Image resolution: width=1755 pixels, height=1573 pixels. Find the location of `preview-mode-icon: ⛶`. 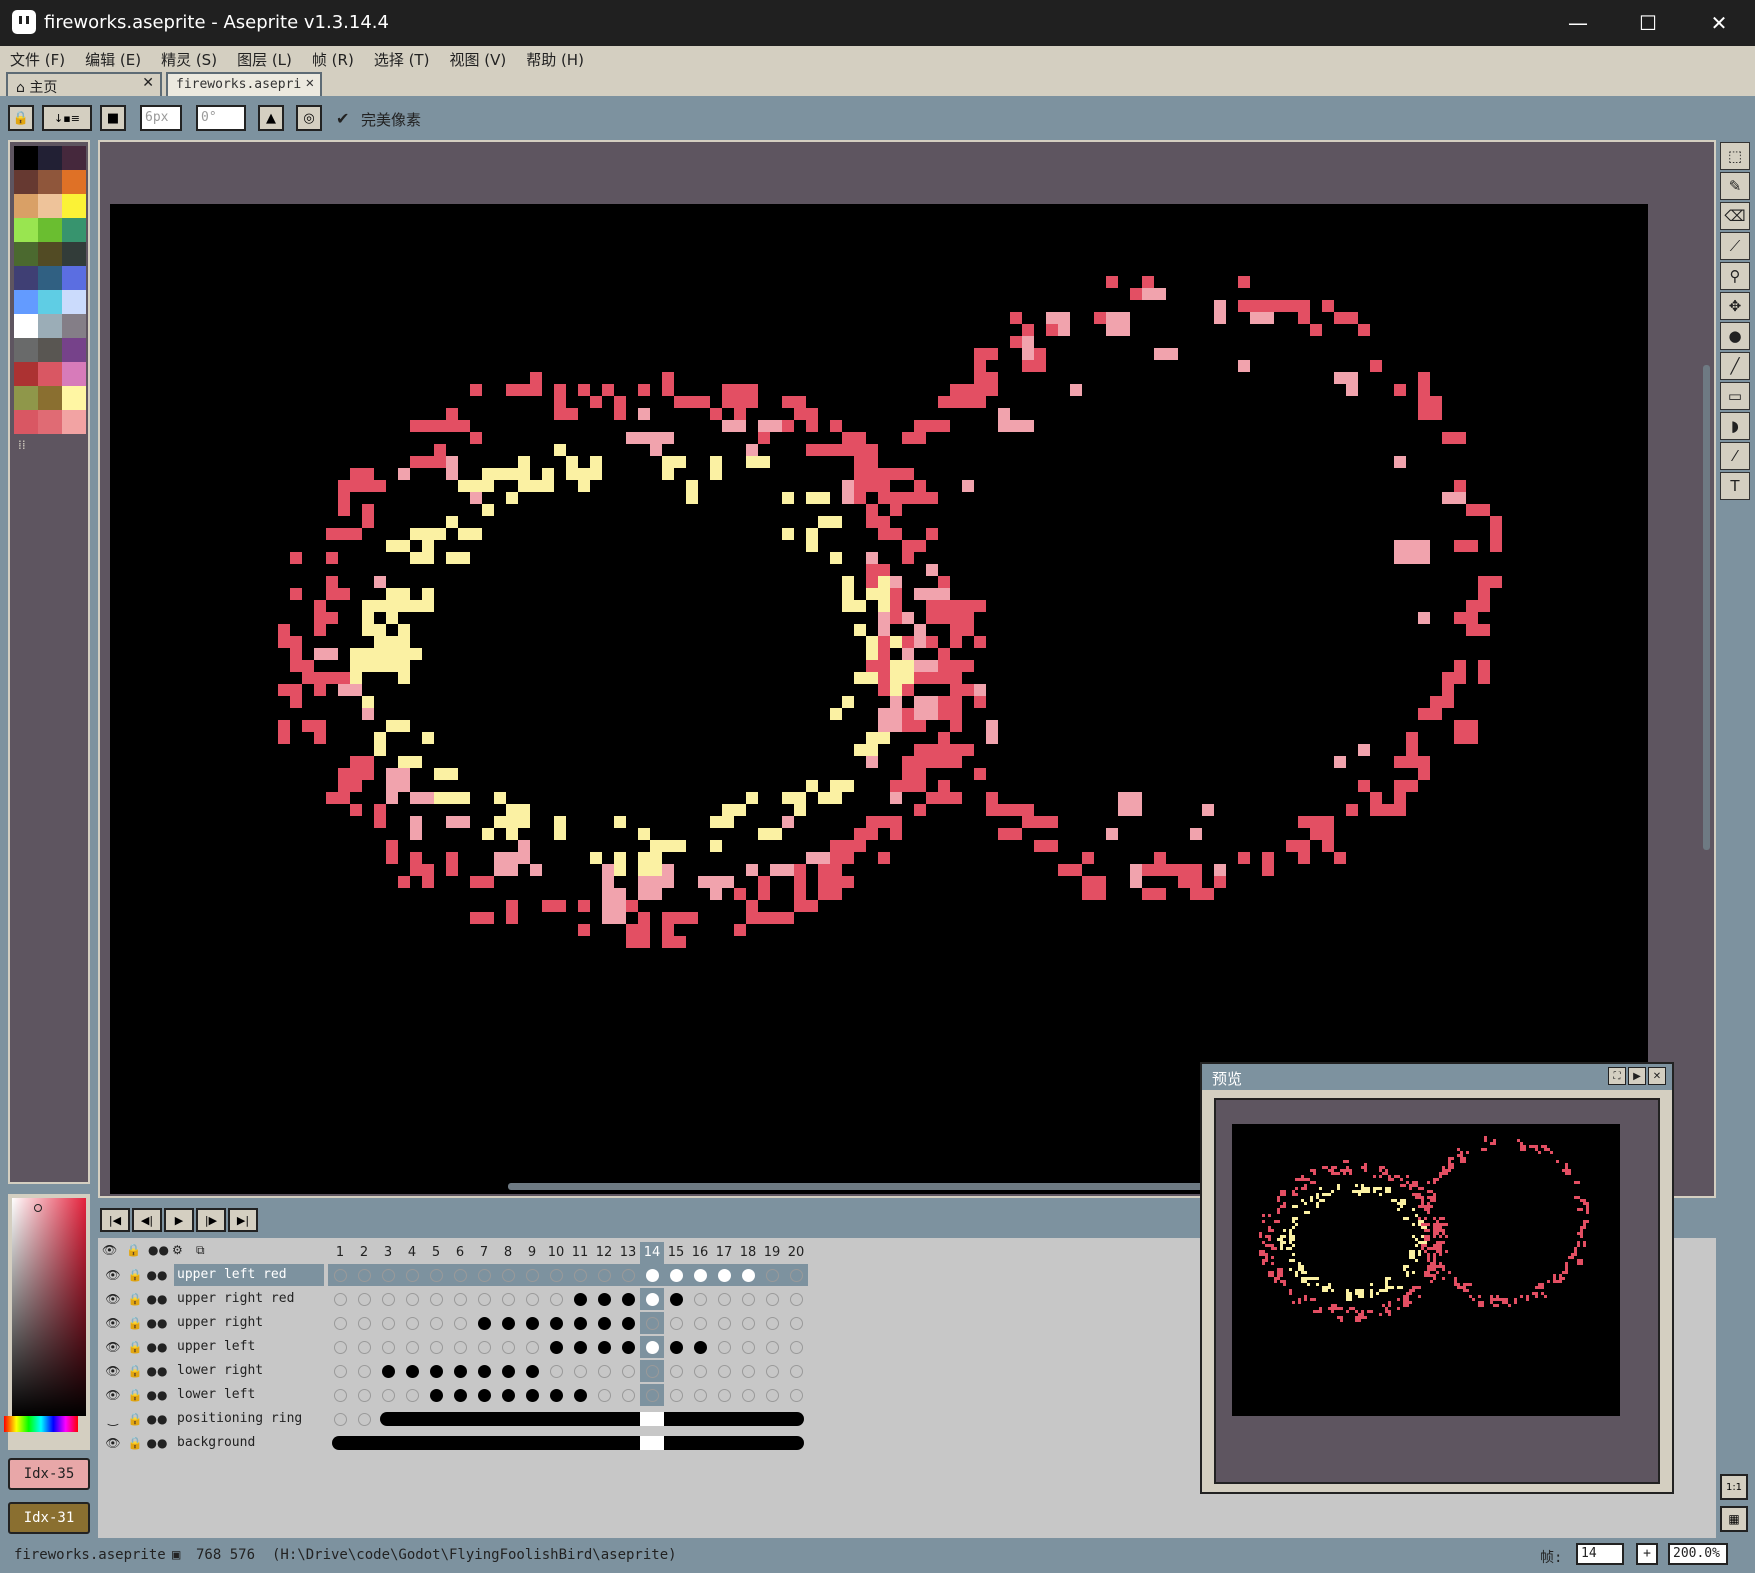

preview-mode-icon: ⛶ is located at coordinates (1617, 1076).